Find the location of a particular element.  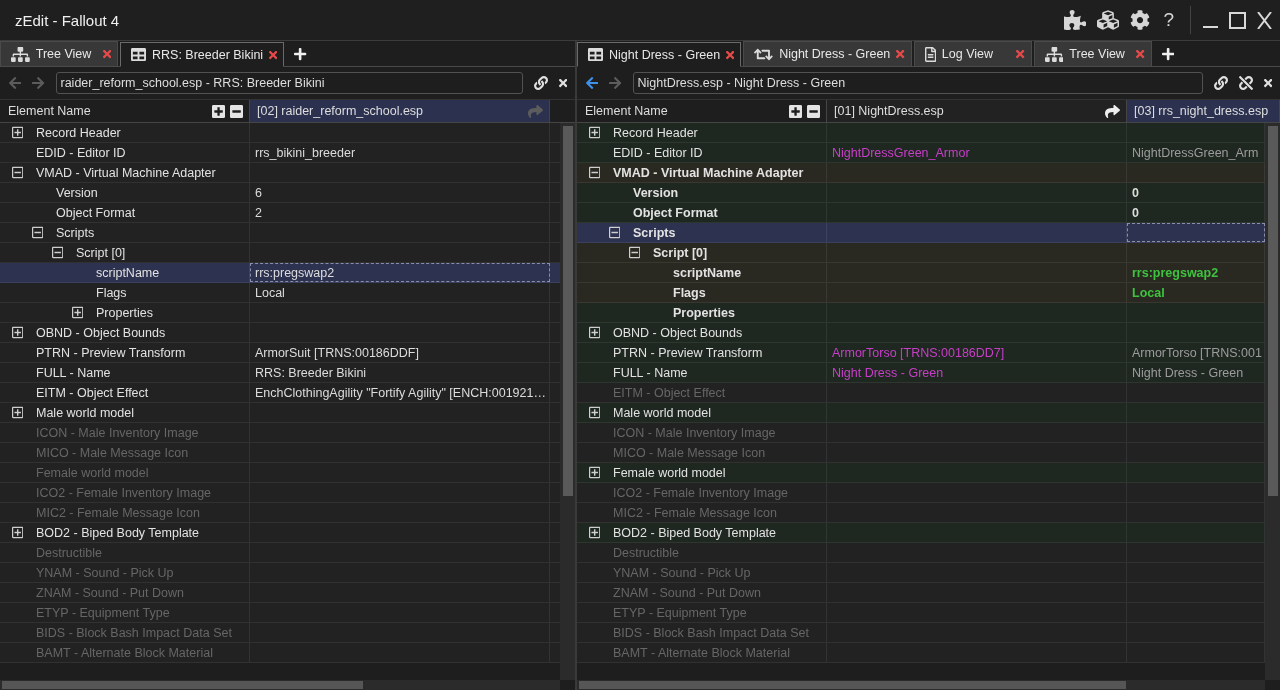

field-value: NightDressGreen_Armor is located at coordinates (901, 152).